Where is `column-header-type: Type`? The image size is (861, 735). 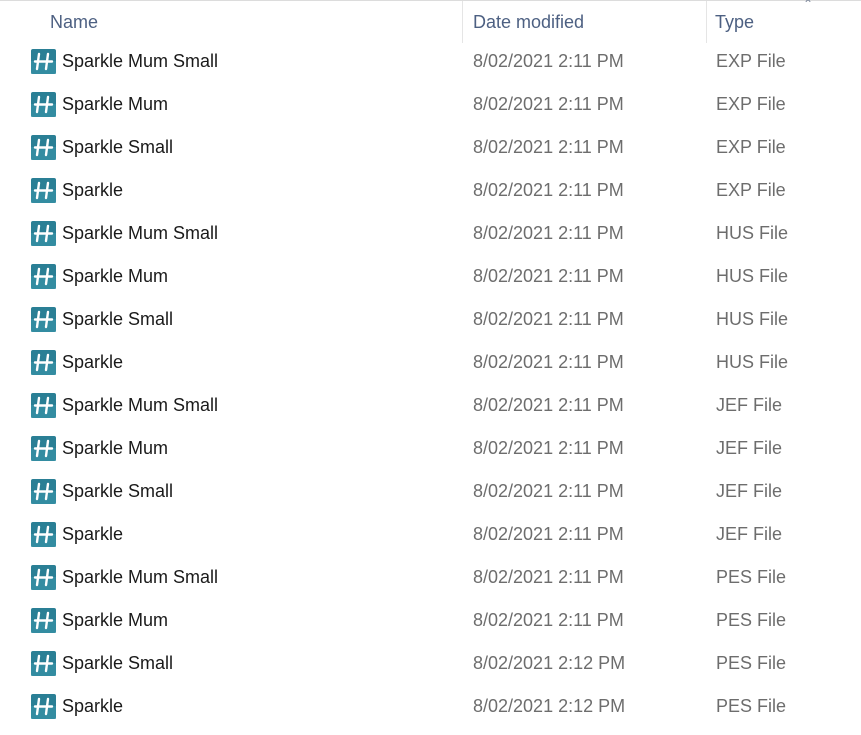
column-header-type: Type is located at coordinates (784, 22).